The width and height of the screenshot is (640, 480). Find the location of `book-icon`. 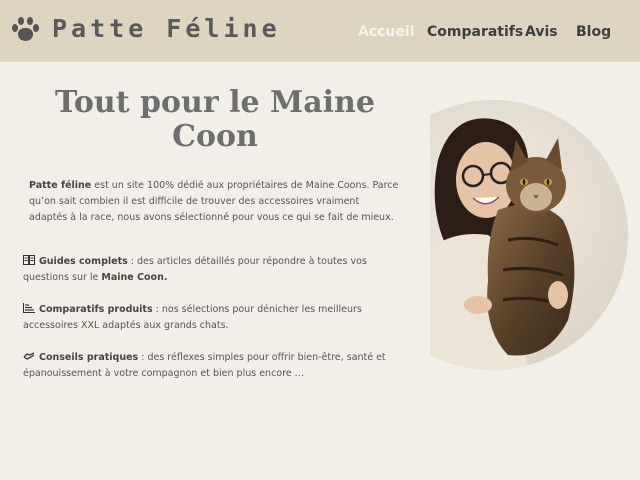

book-icon is located at coordinates (29, 260).